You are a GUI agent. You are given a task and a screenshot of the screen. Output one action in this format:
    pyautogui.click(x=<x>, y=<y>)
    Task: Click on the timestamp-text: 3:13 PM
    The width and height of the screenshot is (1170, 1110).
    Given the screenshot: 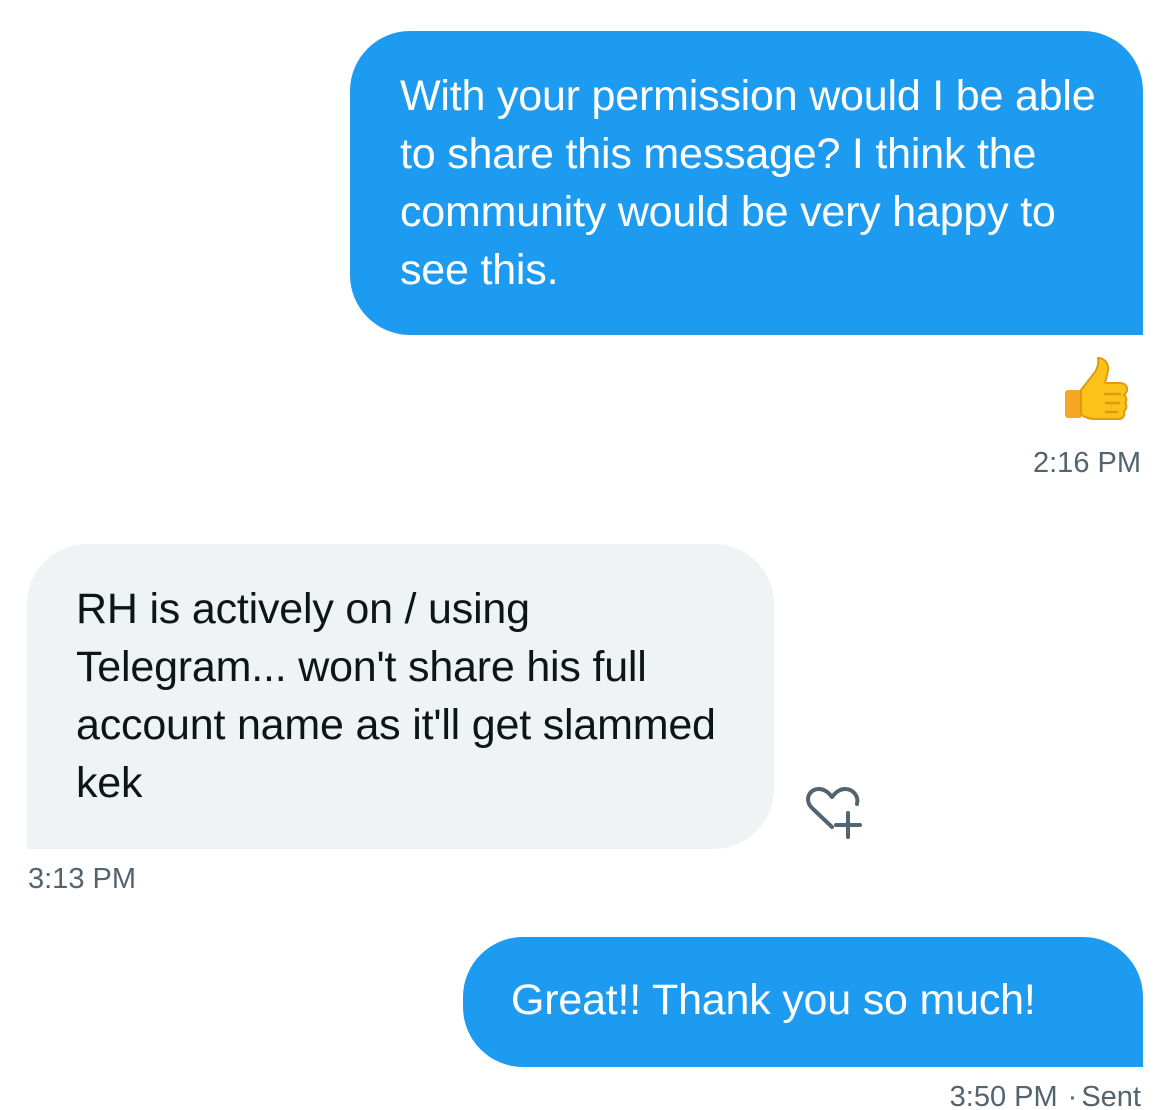 What is the action you would take?
    pyautogui.click(x=82, y=879)
    